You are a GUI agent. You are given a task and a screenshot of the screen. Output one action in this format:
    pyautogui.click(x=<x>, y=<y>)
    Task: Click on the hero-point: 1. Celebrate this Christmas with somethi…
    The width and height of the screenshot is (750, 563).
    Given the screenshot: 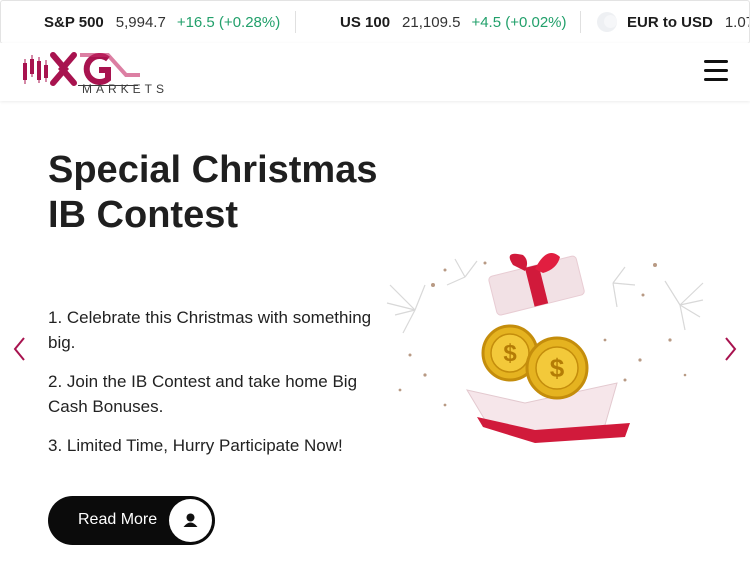 What is the action you would take?
    pyautogui.click(x=210, y=330)
    